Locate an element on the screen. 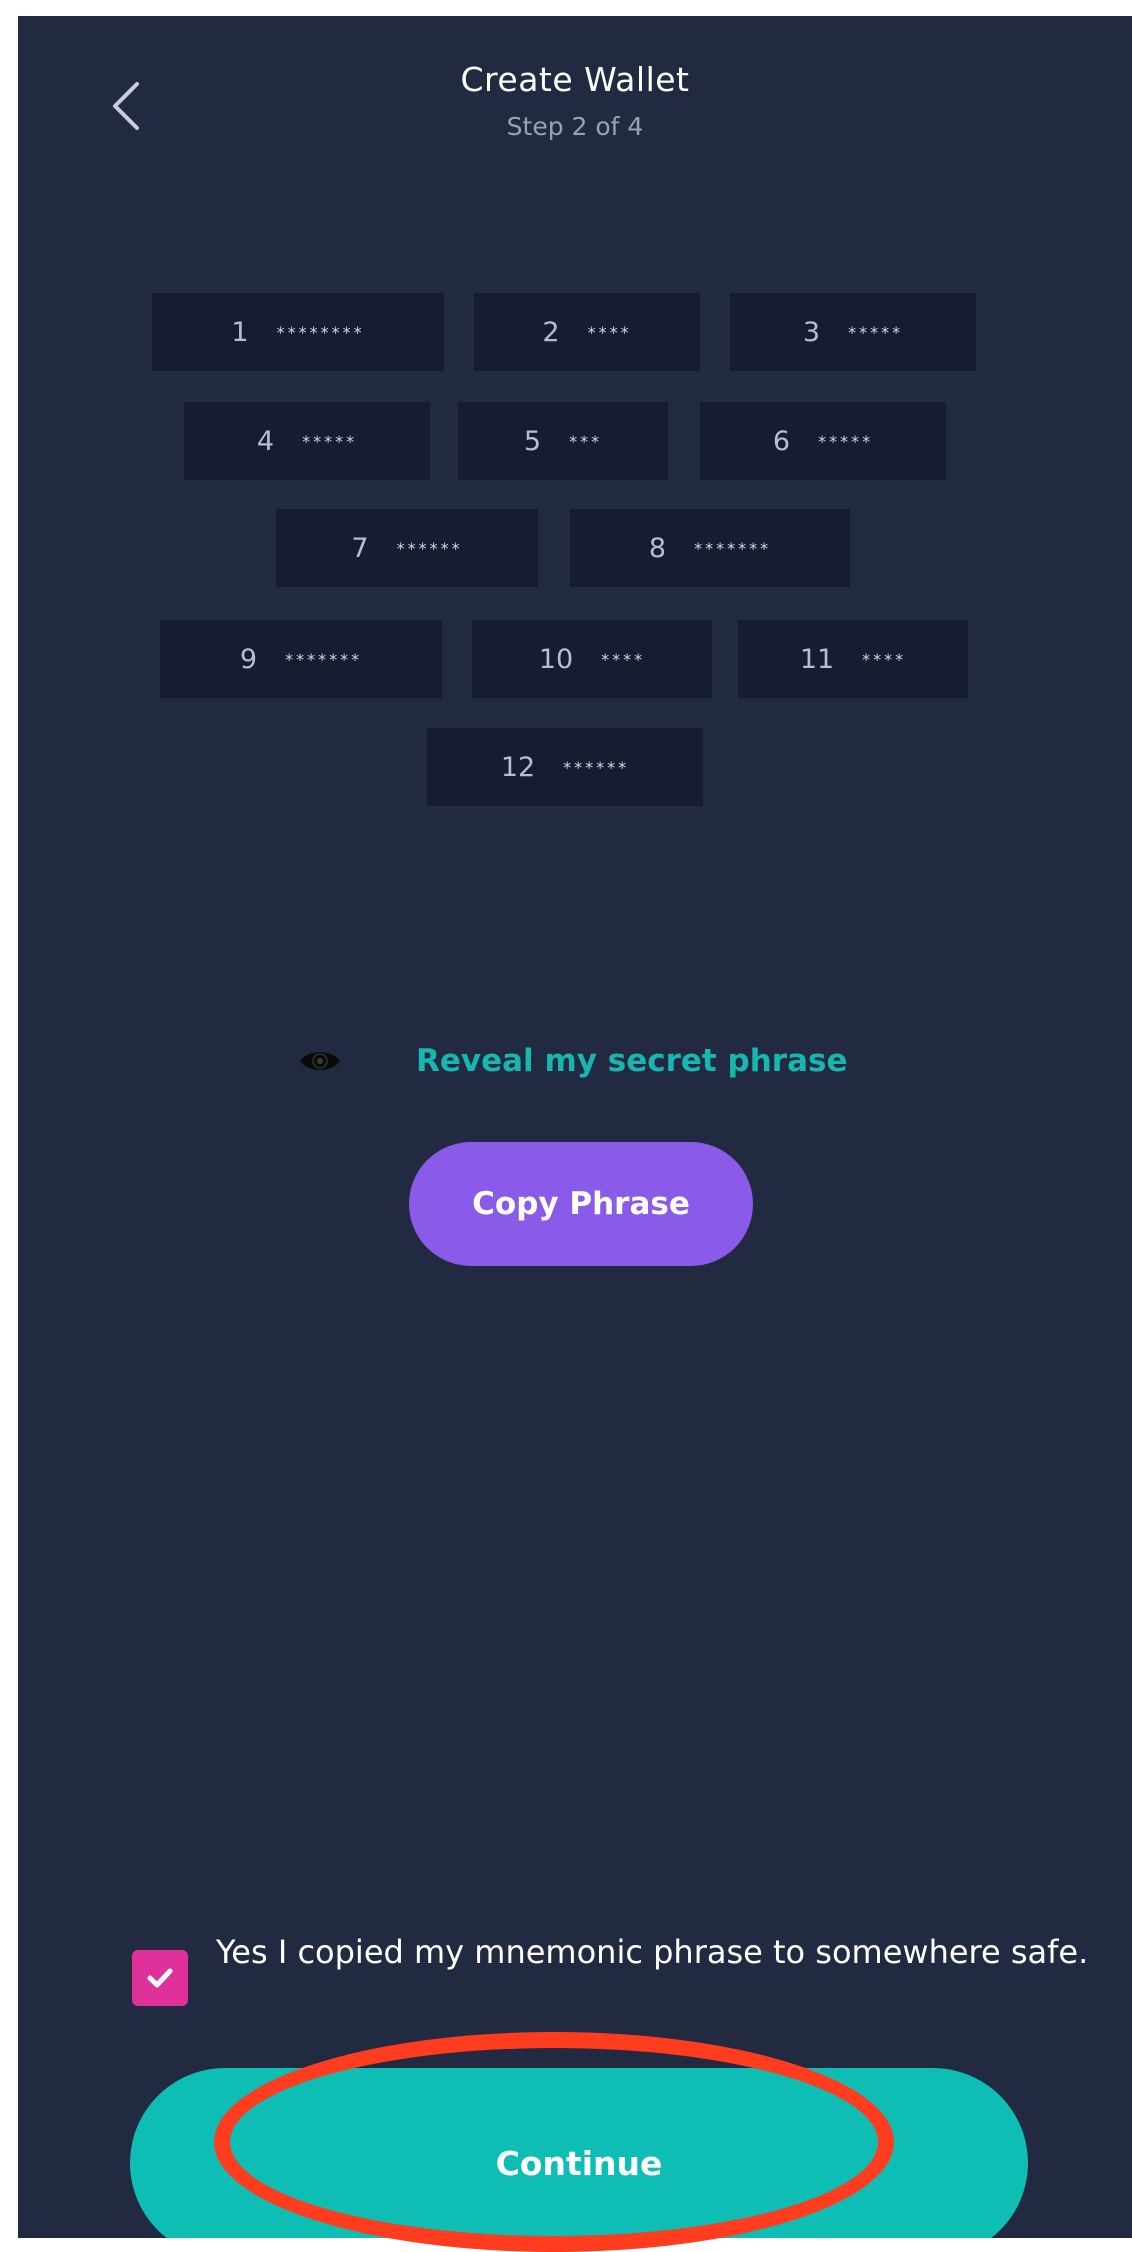 This screenshot has width=1132, height=2252. phrase-word-12: 12 ****** is located at coordinates (565, 767).